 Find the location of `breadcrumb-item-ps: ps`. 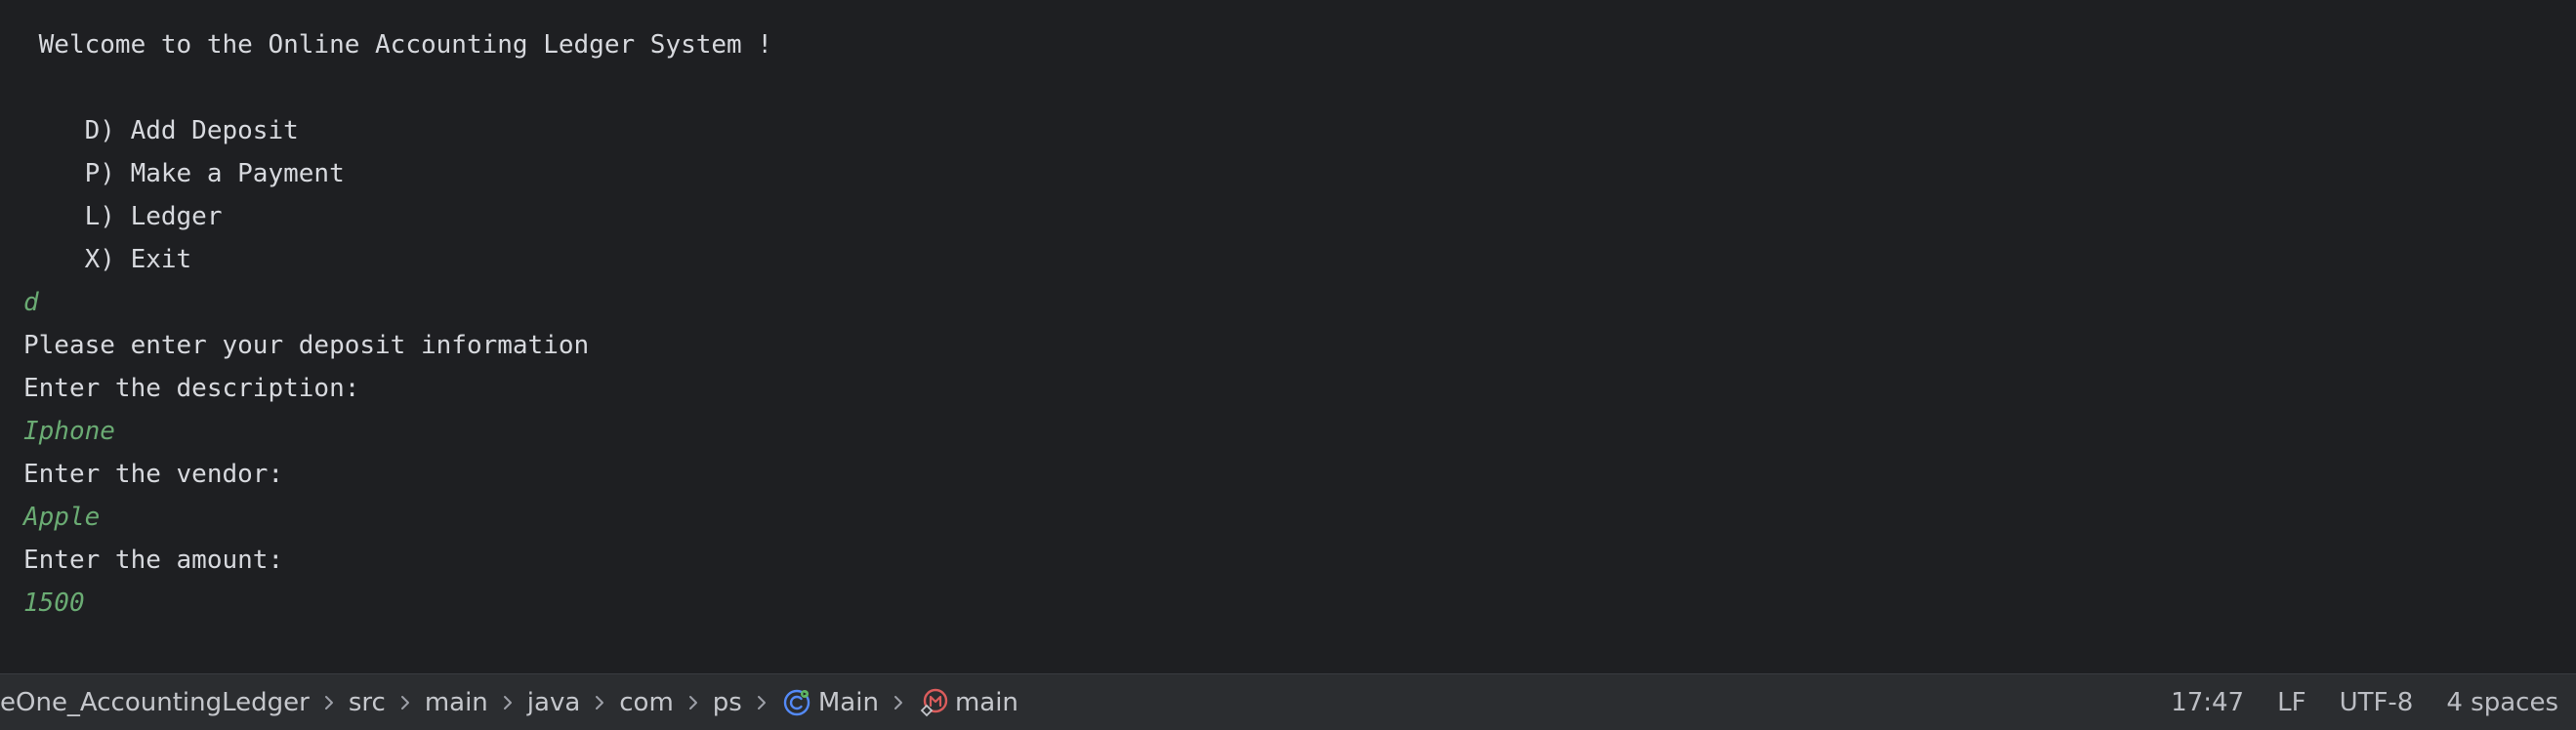

breadcrumb-item-ps: ps is located at coordinates (727, 702).